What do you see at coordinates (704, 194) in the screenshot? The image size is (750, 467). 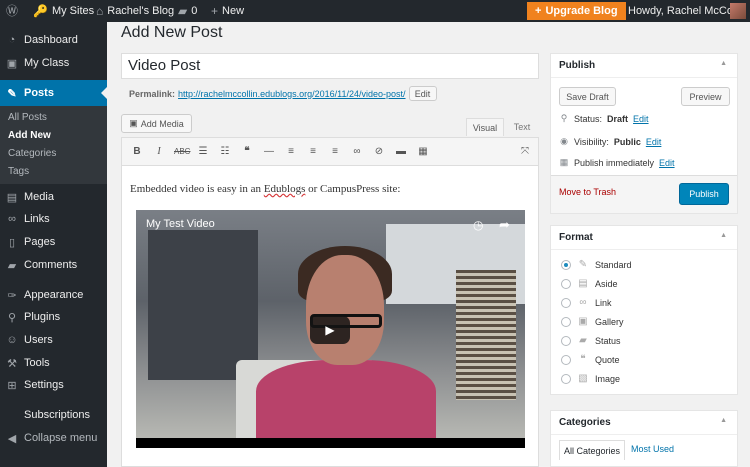 I see `publish-button: Publish` at bounding box center [704, 194].